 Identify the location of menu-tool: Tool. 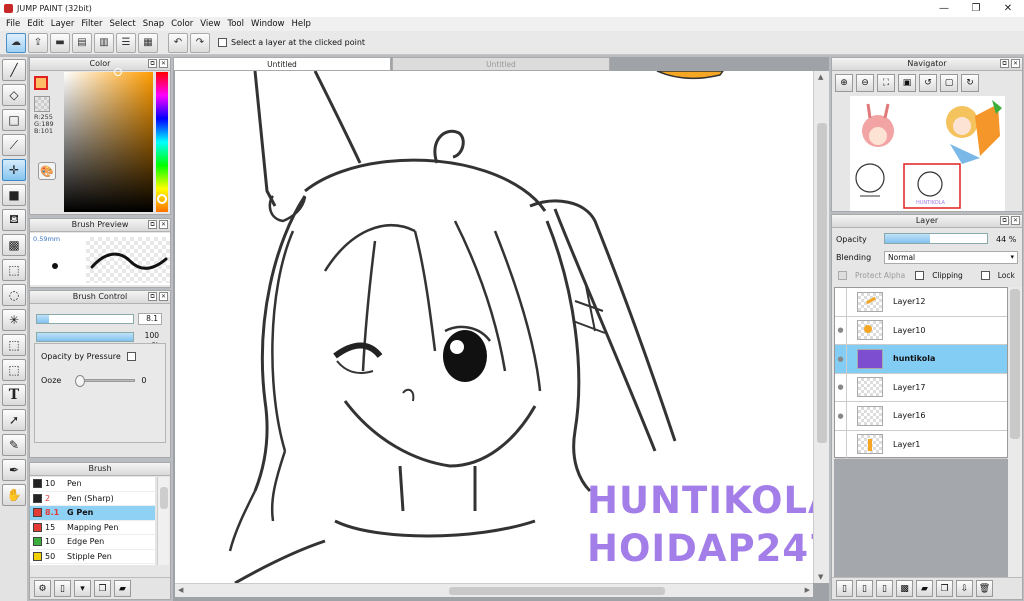
(237, 24).